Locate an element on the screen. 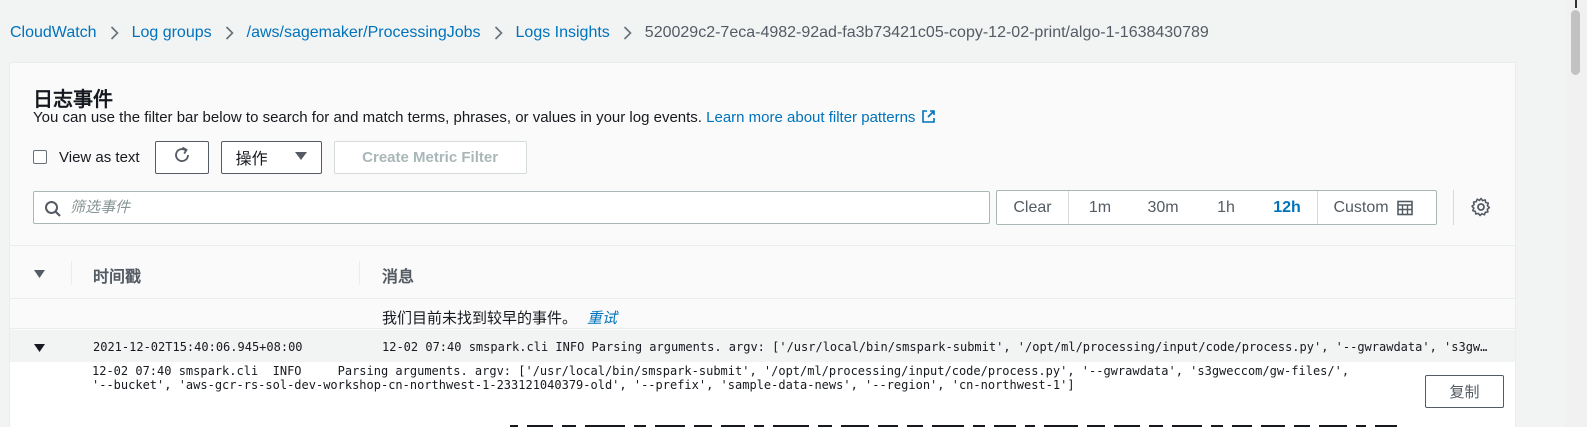 Image resolution: width=1587 pixels, height=427 pixels. no-older-events-row: 我们目前未找到较早的事件。 重试 is located at coordinates (762, 314).